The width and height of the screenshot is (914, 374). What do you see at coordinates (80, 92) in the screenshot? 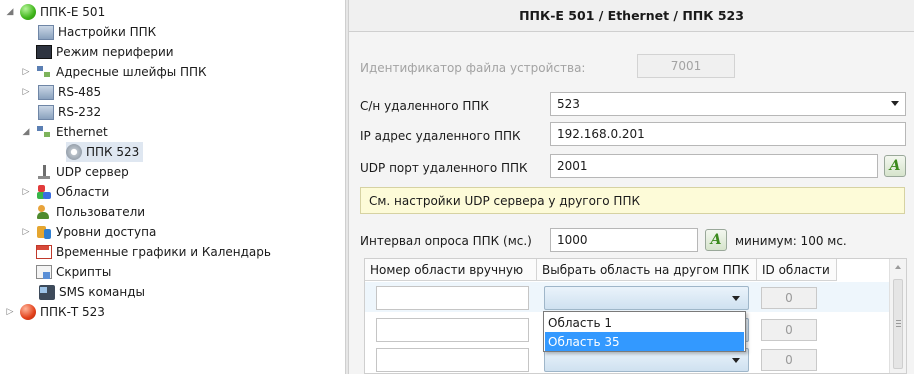
I see `tree-item-label: RS-485` at bounding box center [80, 92].